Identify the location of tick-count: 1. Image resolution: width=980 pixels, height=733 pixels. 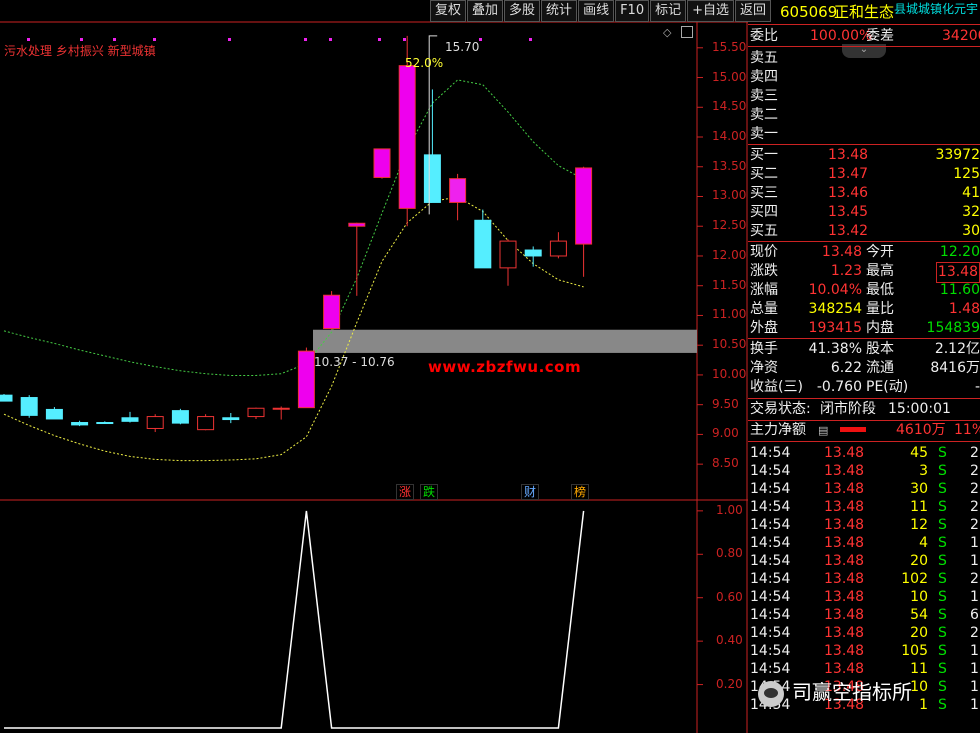
(974, 597).